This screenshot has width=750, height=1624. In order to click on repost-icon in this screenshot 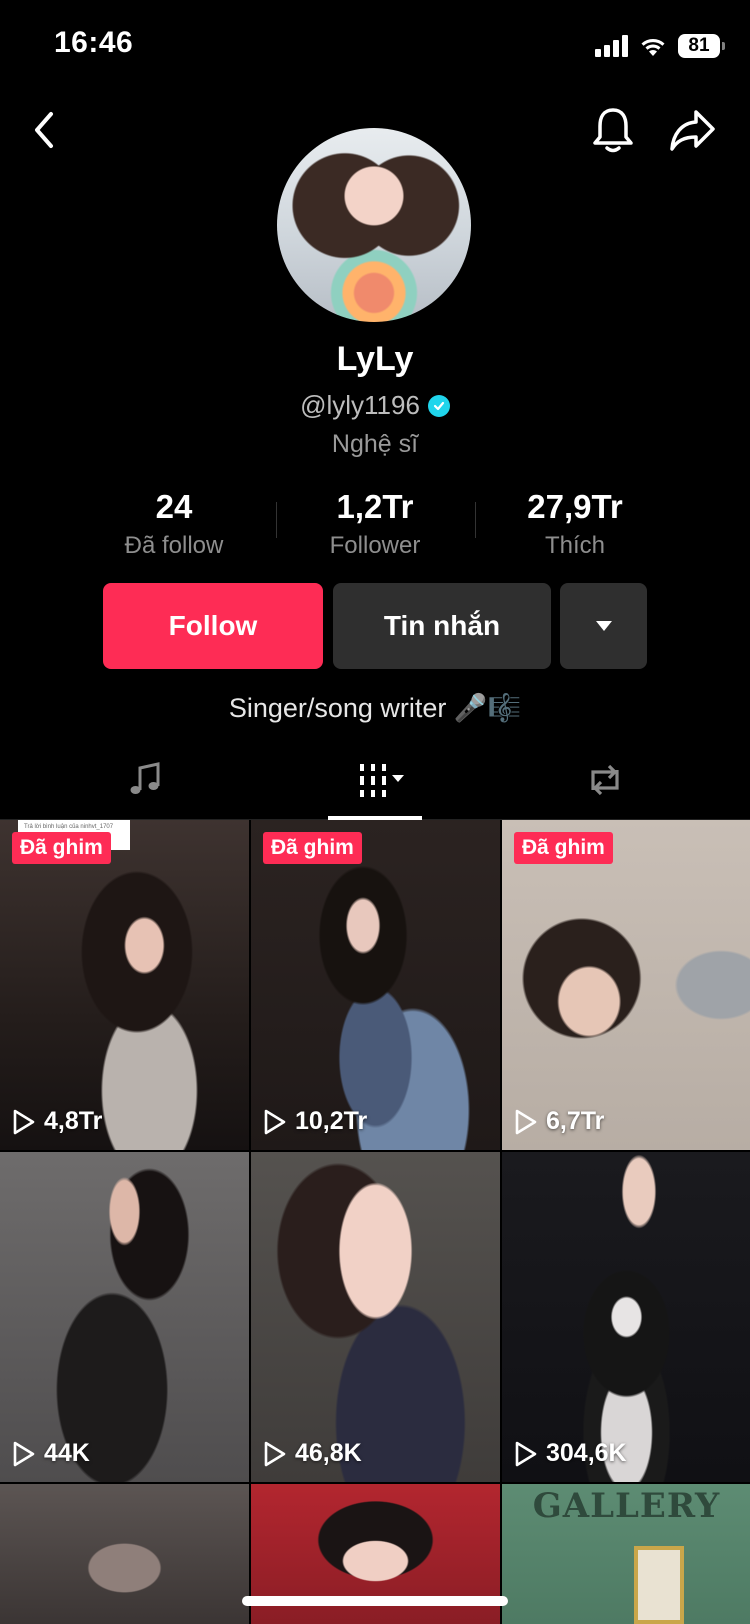, I will do `click(605, 780)`.